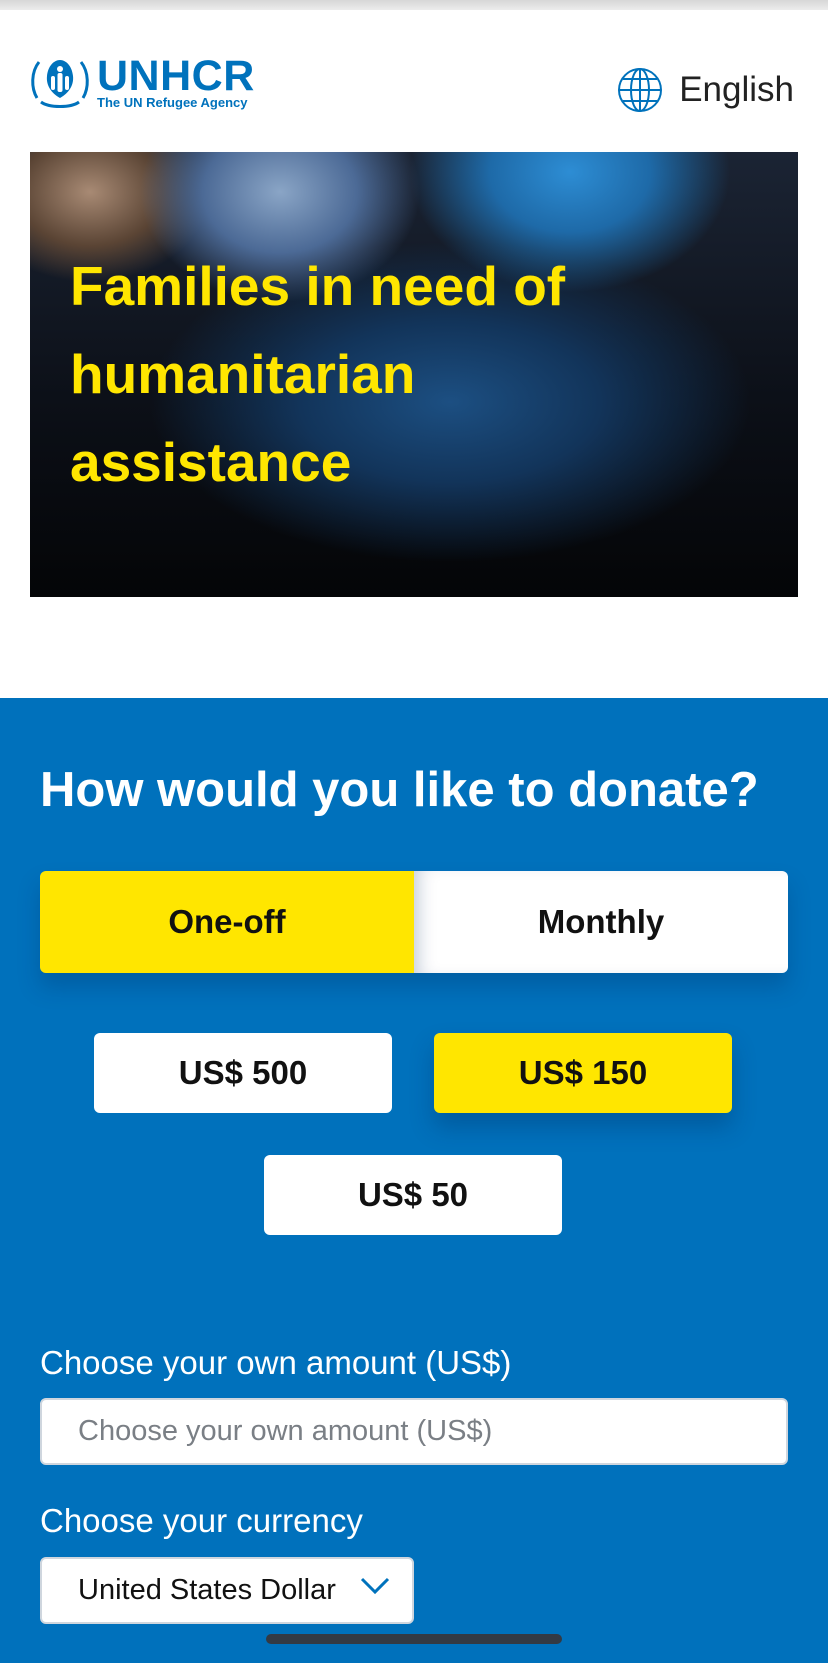 The image size is (828, 1663). I want to click on custom-amount-input, so click(414, 1431).